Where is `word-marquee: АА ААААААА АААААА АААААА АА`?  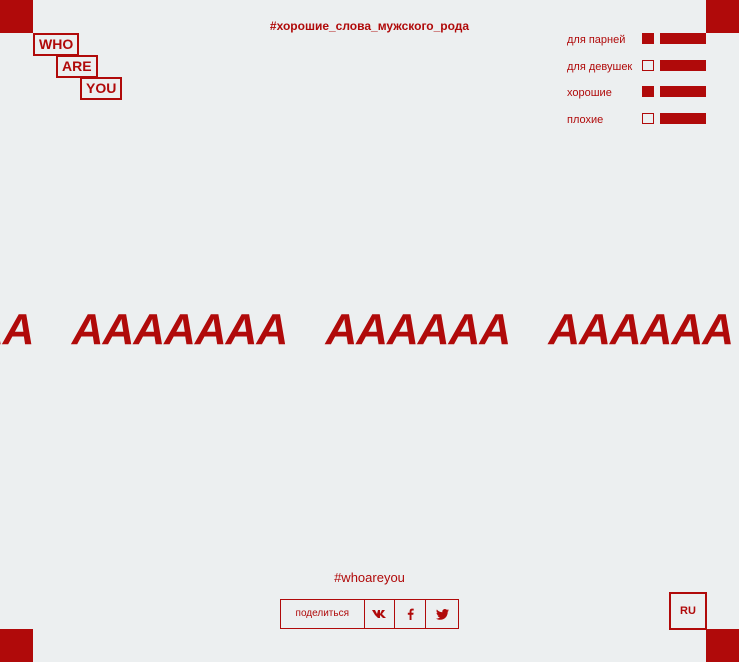
word-marquee: АА ААААААА АААААА АААААА АА is located at coordinates (369, 332).